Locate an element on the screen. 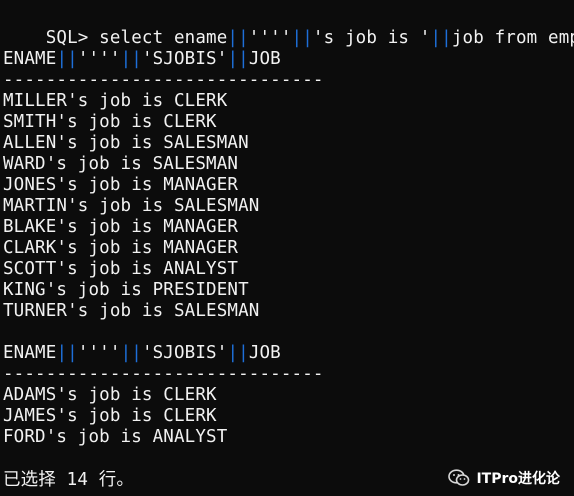  result-row: WARD's job is SALESMAN is located at coordinates (121, 164).